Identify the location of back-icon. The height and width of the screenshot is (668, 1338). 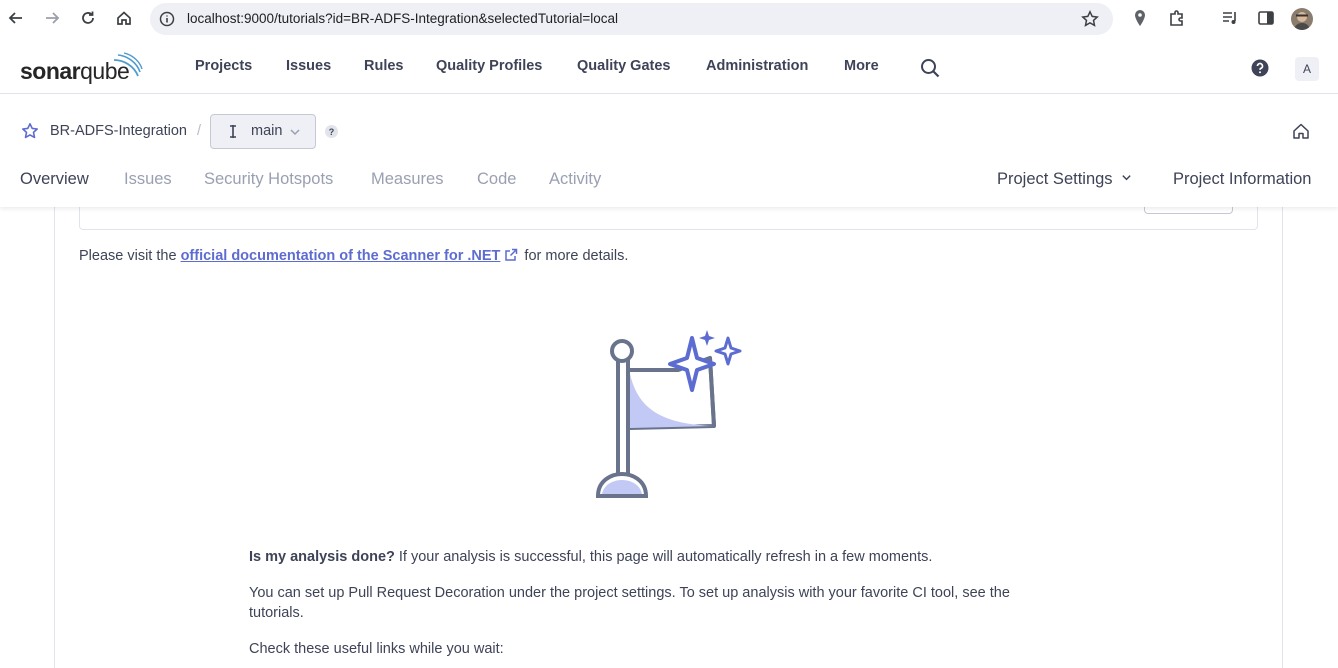
(16, 18).